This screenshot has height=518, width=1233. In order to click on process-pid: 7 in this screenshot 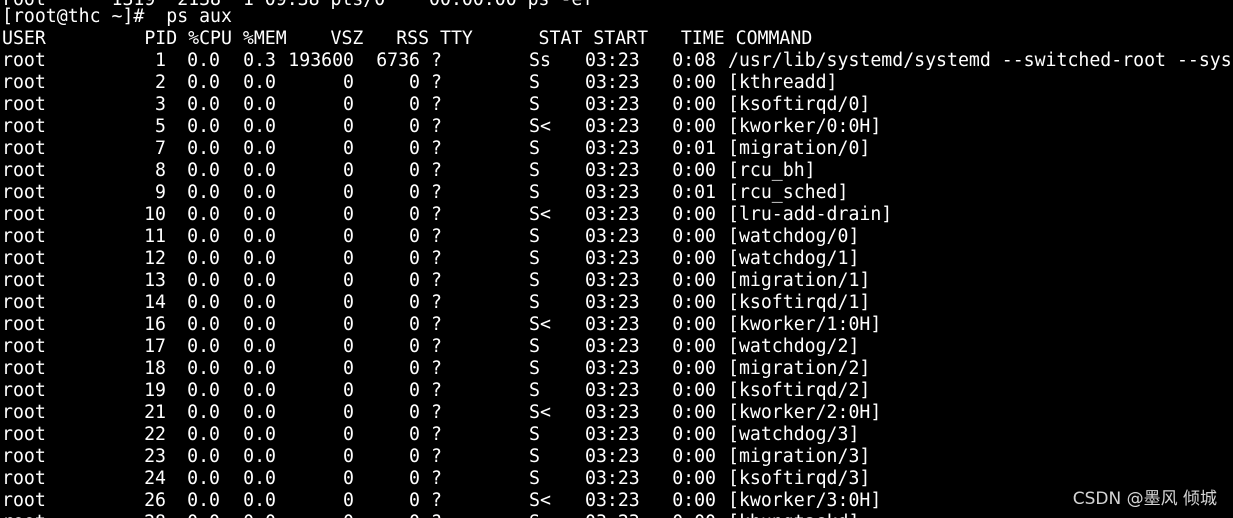, I will do `click(160, 148)`.